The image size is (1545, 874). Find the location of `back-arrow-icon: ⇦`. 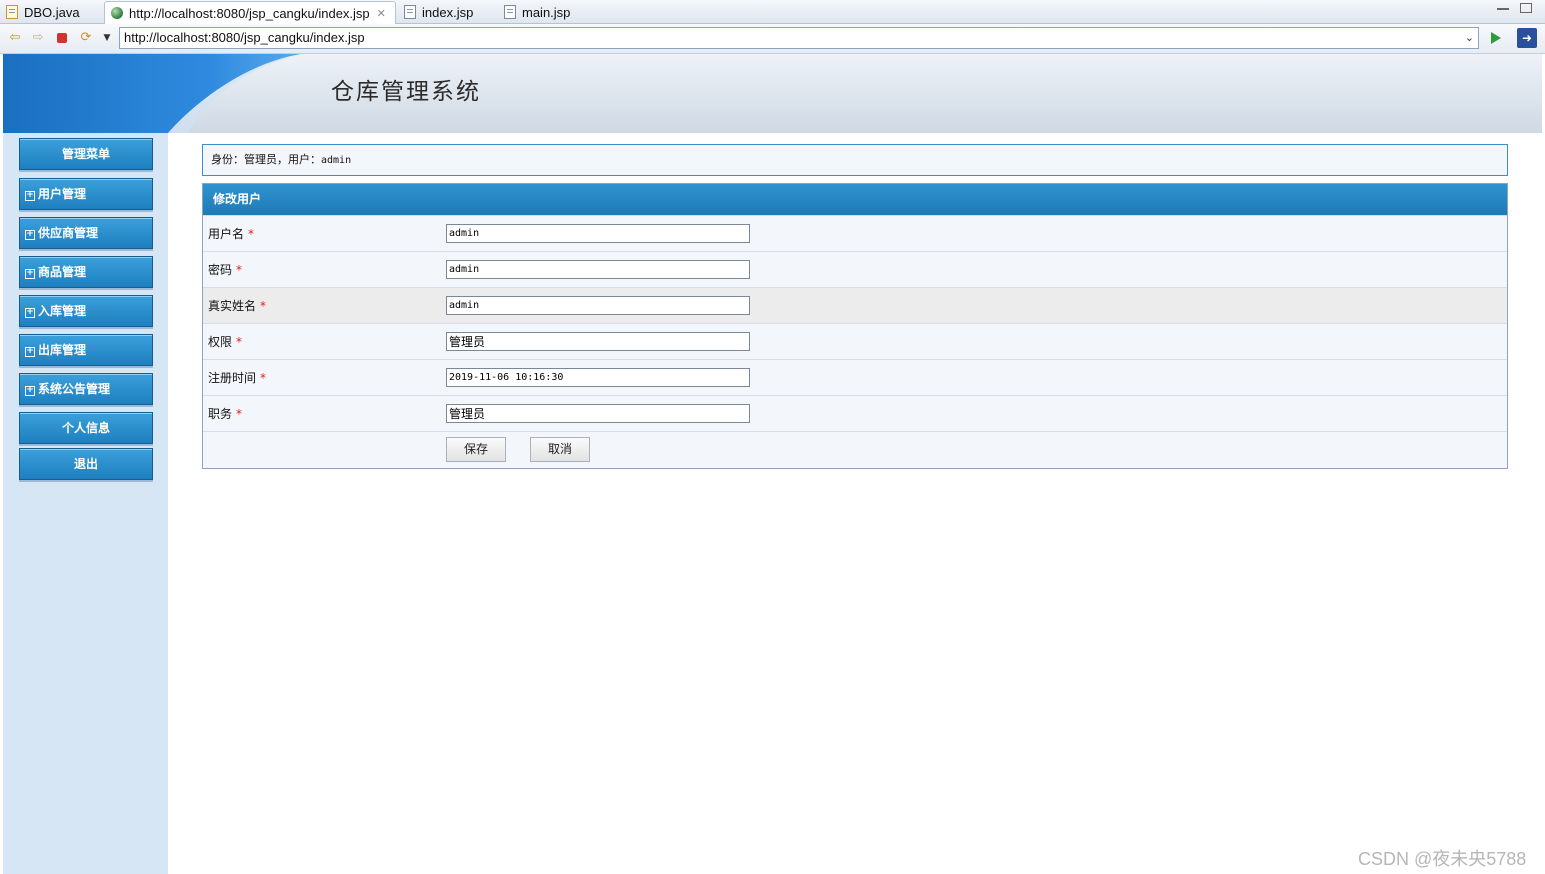

back-arrow-icon: ⇦ is located at coordinates (15, 38).